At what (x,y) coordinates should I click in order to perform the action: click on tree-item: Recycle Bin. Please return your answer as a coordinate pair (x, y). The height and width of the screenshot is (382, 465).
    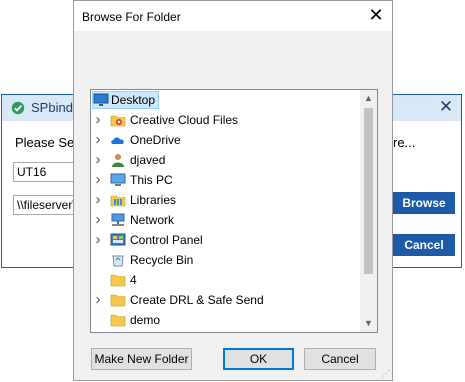
    Looking at the image, I should click on (226, 260).